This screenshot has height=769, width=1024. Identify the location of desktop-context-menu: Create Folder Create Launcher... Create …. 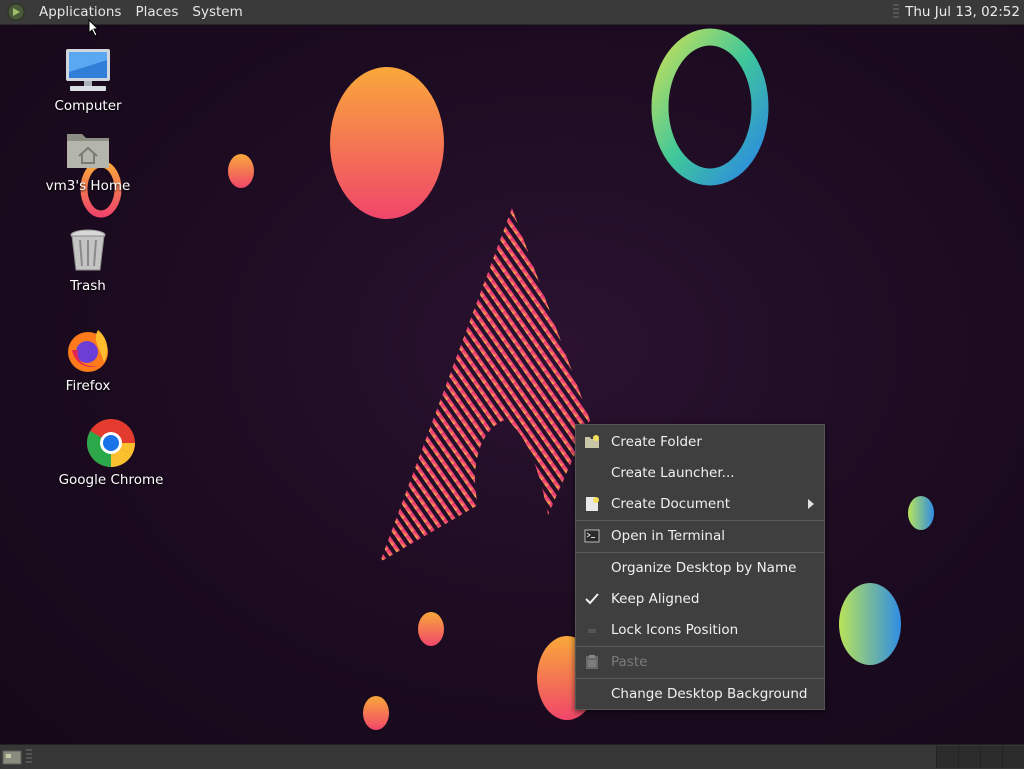
(700, 567).